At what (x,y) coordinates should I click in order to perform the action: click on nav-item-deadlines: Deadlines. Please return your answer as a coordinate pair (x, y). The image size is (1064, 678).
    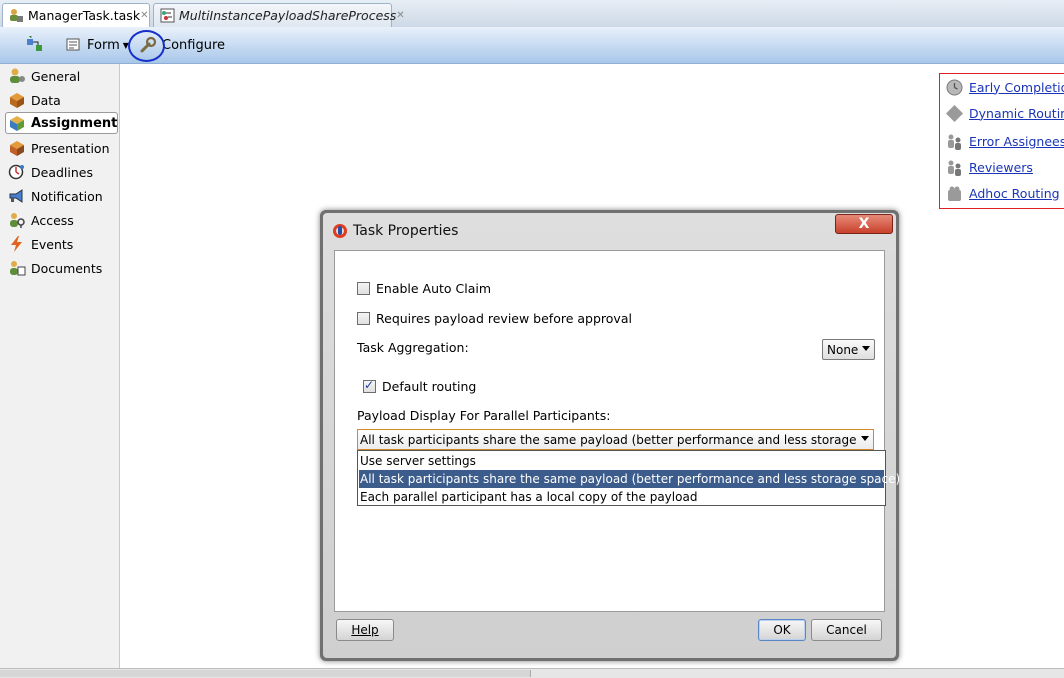
    Looking at the image, I should click on (50, 172).